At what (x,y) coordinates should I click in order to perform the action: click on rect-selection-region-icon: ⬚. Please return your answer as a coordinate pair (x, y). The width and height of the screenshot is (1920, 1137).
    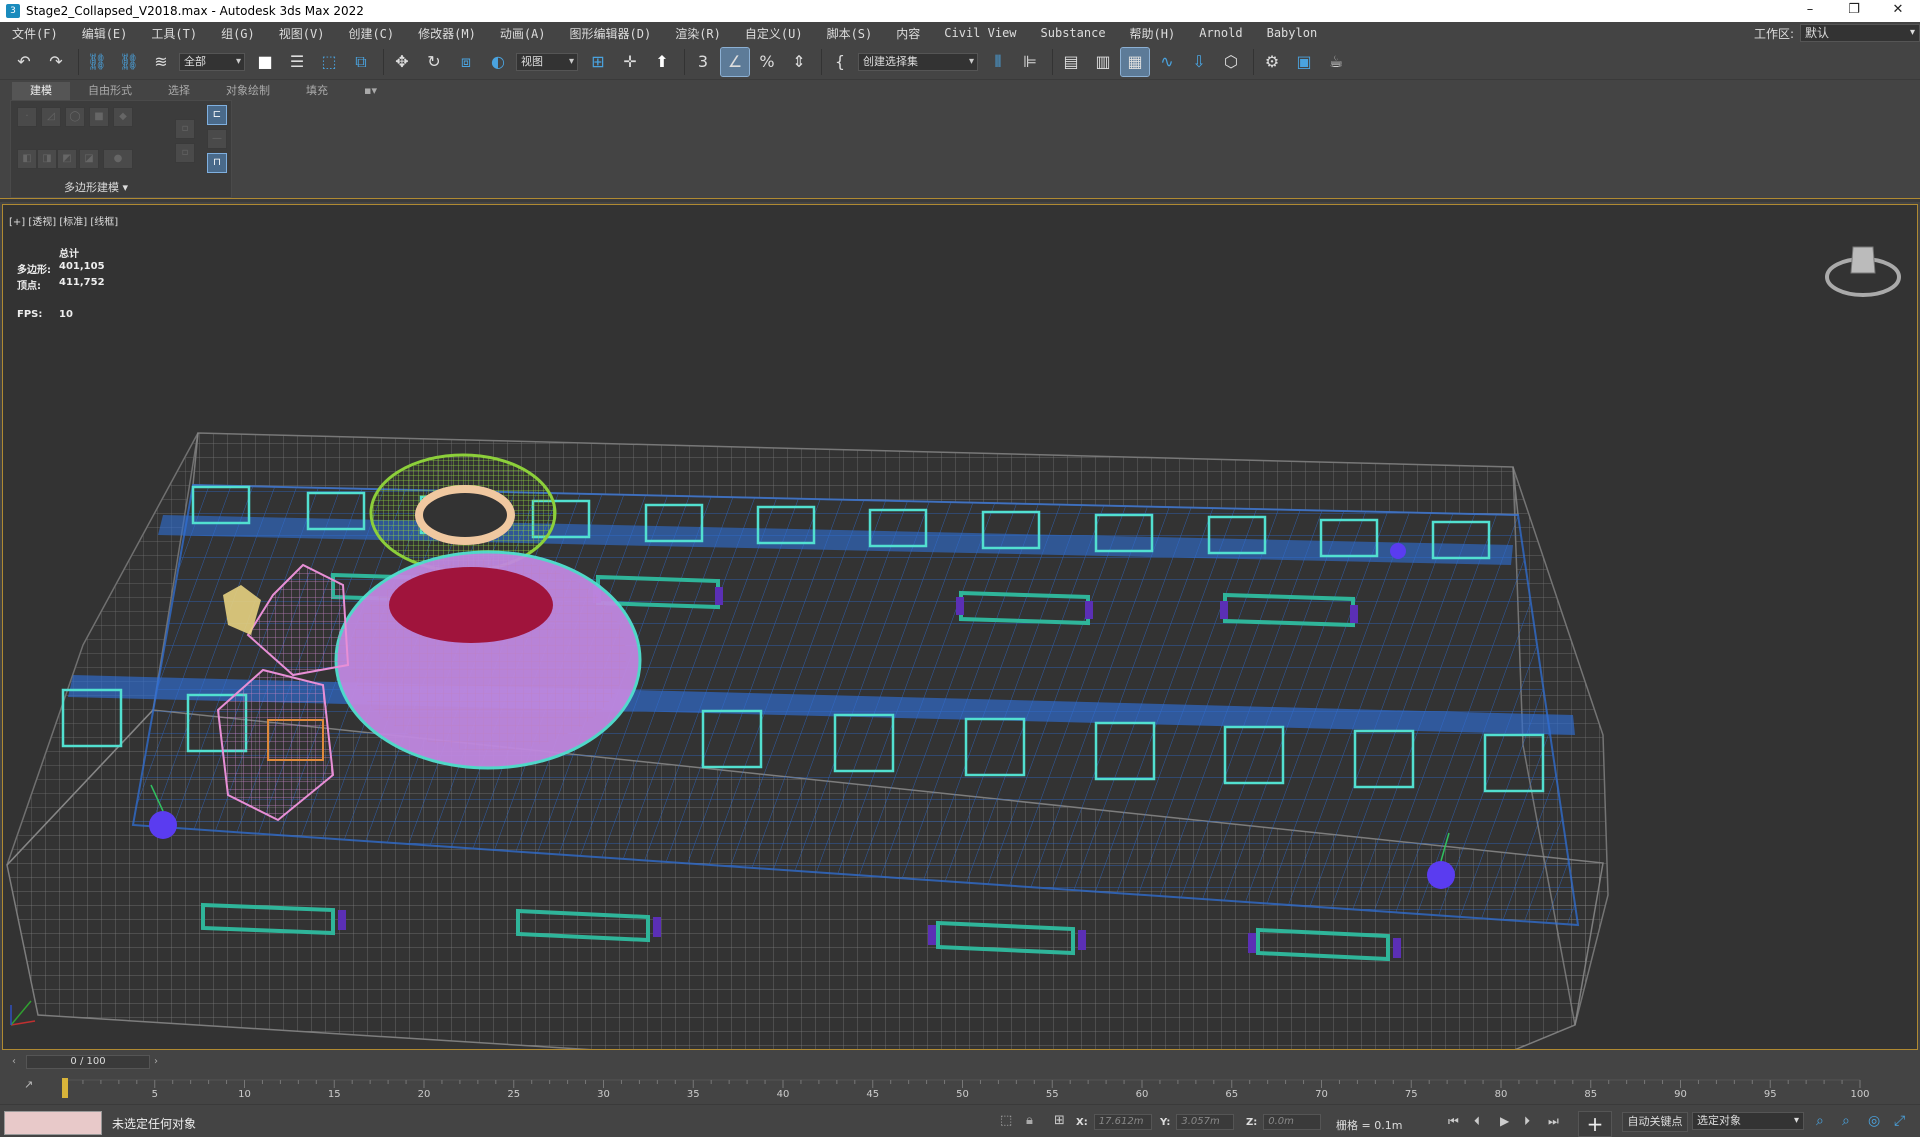
    Looking at the image, I should click on (329, 62).